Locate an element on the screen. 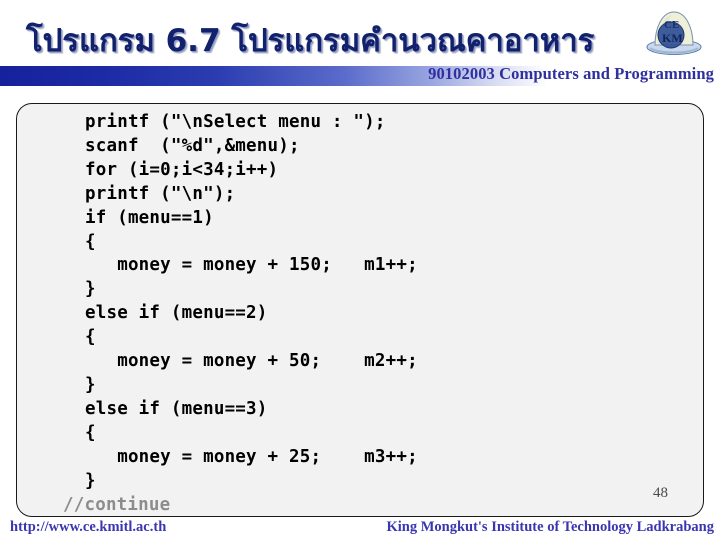  svg-text: KM is located at coordinates (672, 38).